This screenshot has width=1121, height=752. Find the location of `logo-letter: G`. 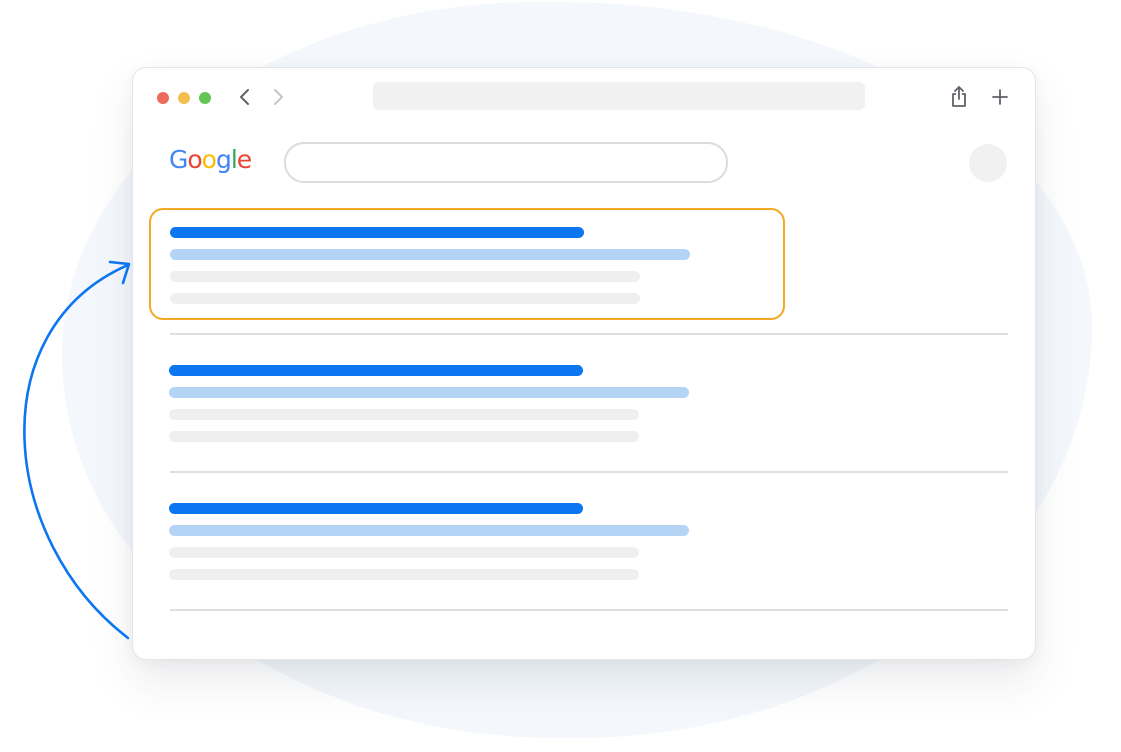

logo-letter: G is located at coordinates (178, 159).